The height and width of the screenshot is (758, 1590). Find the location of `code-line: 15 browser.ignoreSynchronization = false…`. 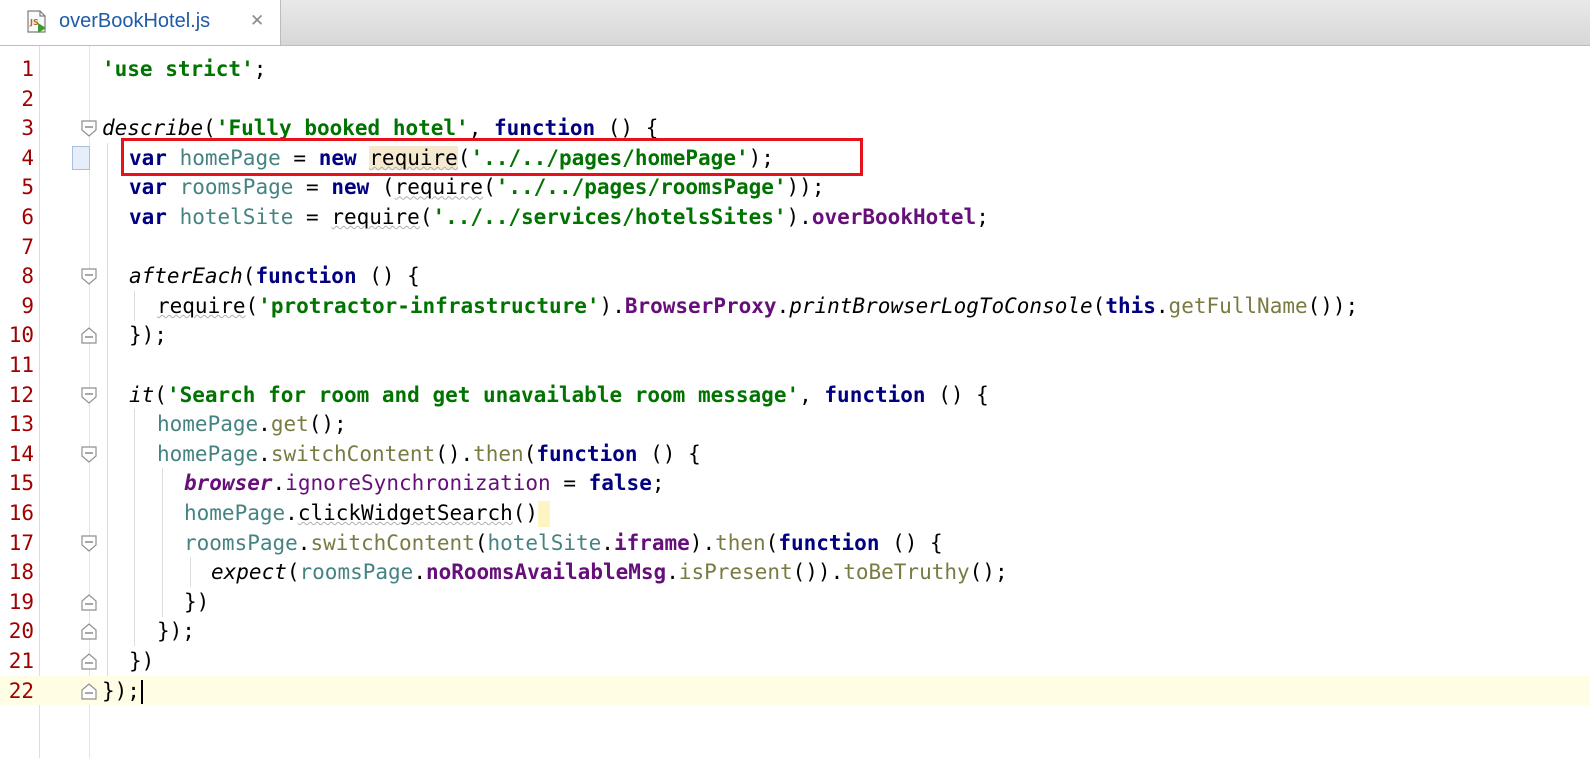

code-line: 15 browser.ignoreSynchronization = false… is located at coordinates (795, 483).